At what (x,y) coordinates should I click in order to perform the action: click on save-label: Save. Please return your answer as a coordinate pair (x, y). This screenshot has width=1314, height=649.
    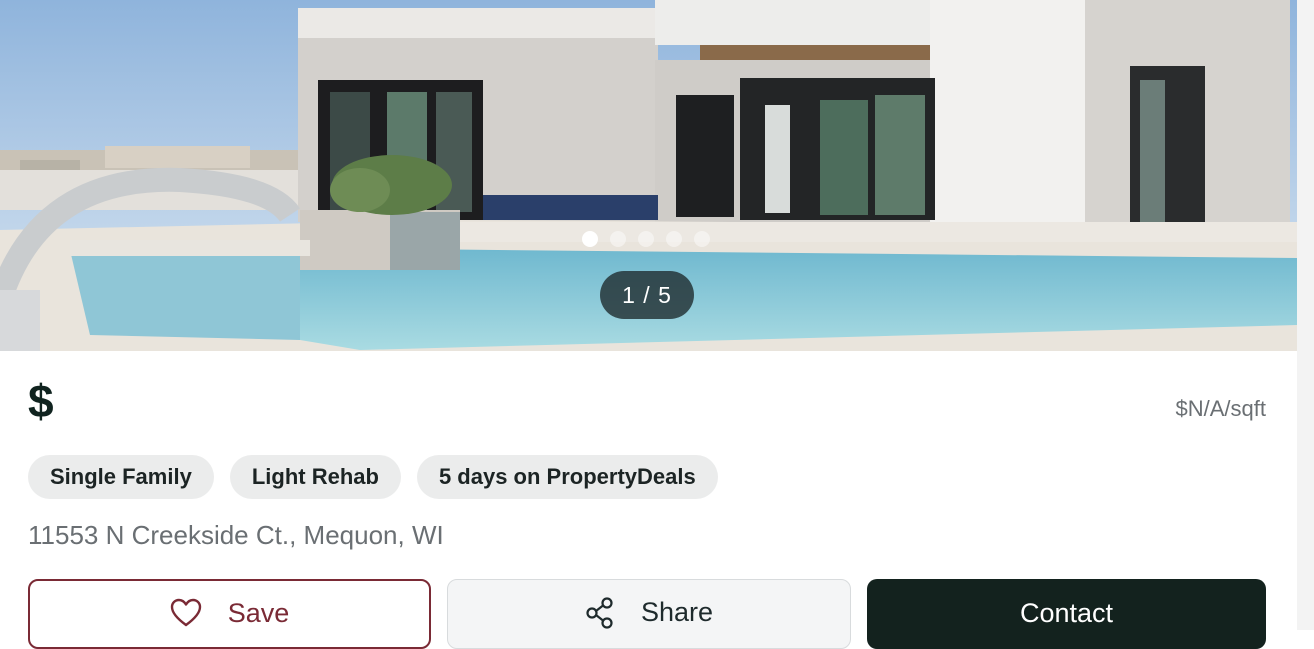
    Looking at the image, I should click on (258, 613).